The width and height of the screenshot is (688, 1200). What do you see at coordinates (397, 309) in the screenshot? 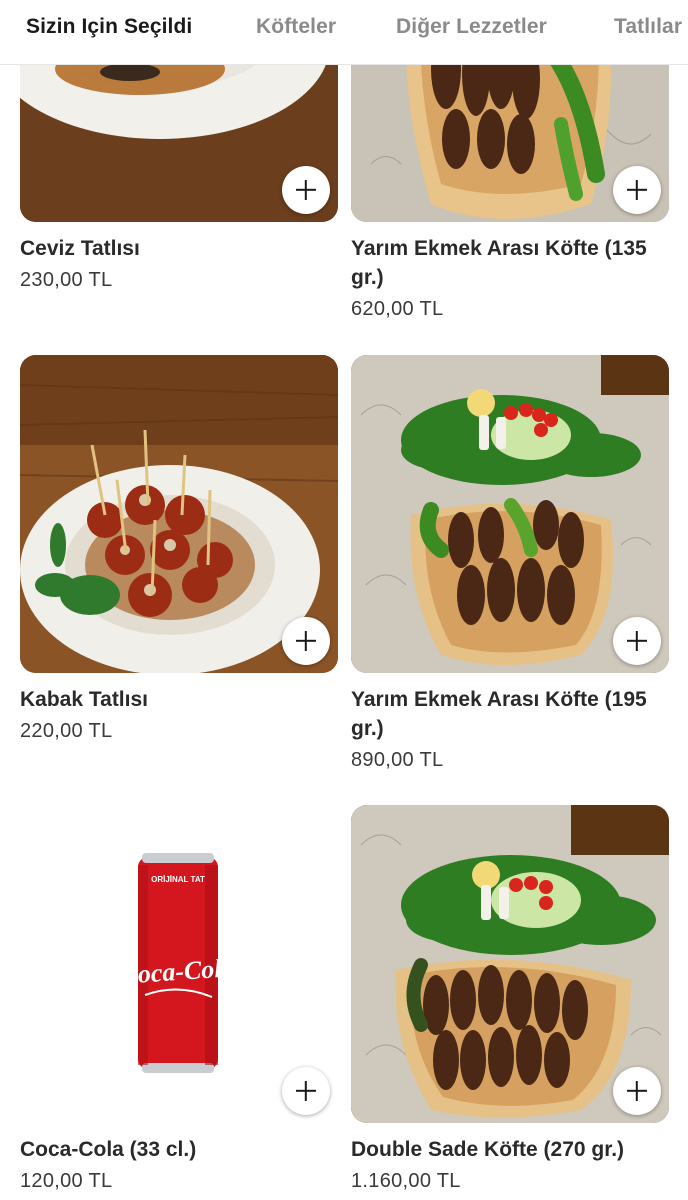
I see `product-price: 620,00 TL` at bounding box center [397, 309].